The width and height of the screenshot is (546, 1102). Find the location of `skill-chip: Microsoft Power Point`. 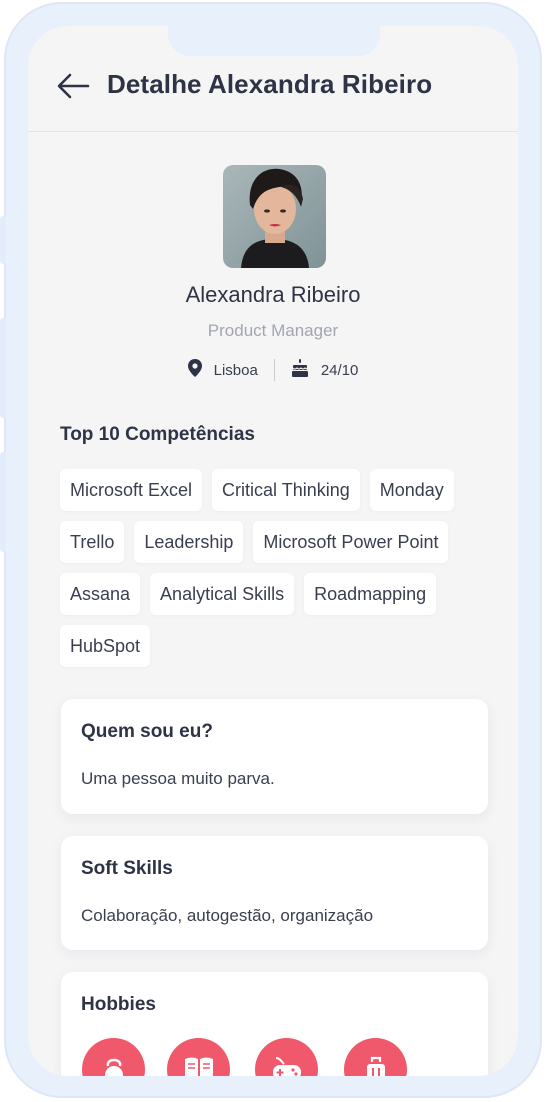

skill-chip: Microsoft Power Point is located at coordinates (351, 542).